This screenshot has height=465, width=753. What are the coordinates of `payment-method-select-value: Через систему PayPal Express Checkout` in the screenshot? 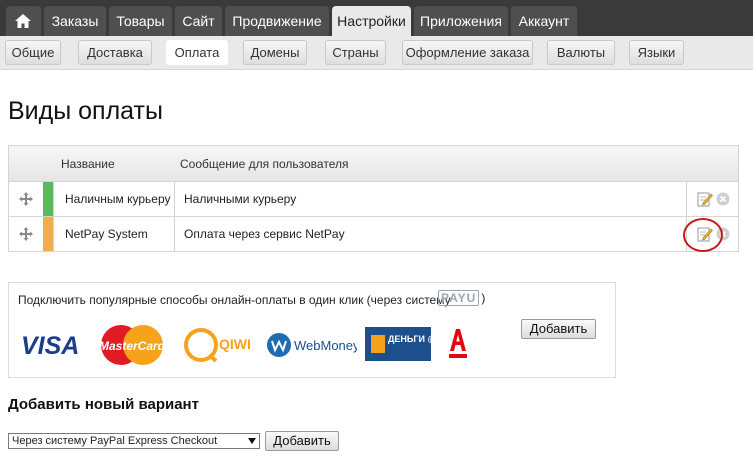 It's located at (115, 441).